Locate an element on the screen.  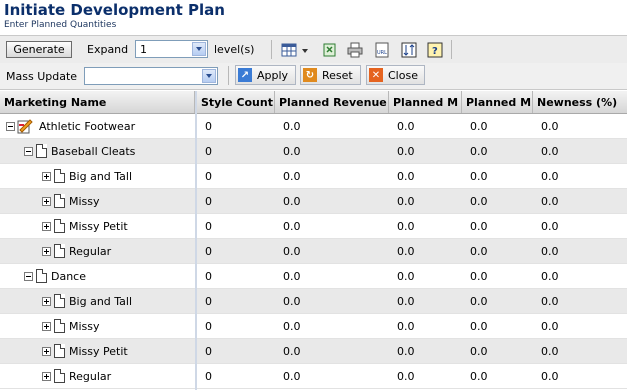
table-row: Missy Petit 0 0.0 0.0 0.0 0.0 is located at coordinates (313, 226).